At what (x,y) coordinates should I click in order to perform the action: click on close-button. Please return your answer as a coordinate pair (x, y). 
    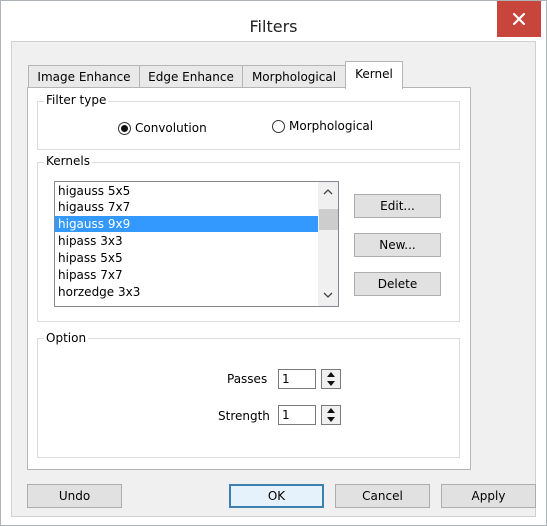
    Looking at the image, I should click on (519, 19).